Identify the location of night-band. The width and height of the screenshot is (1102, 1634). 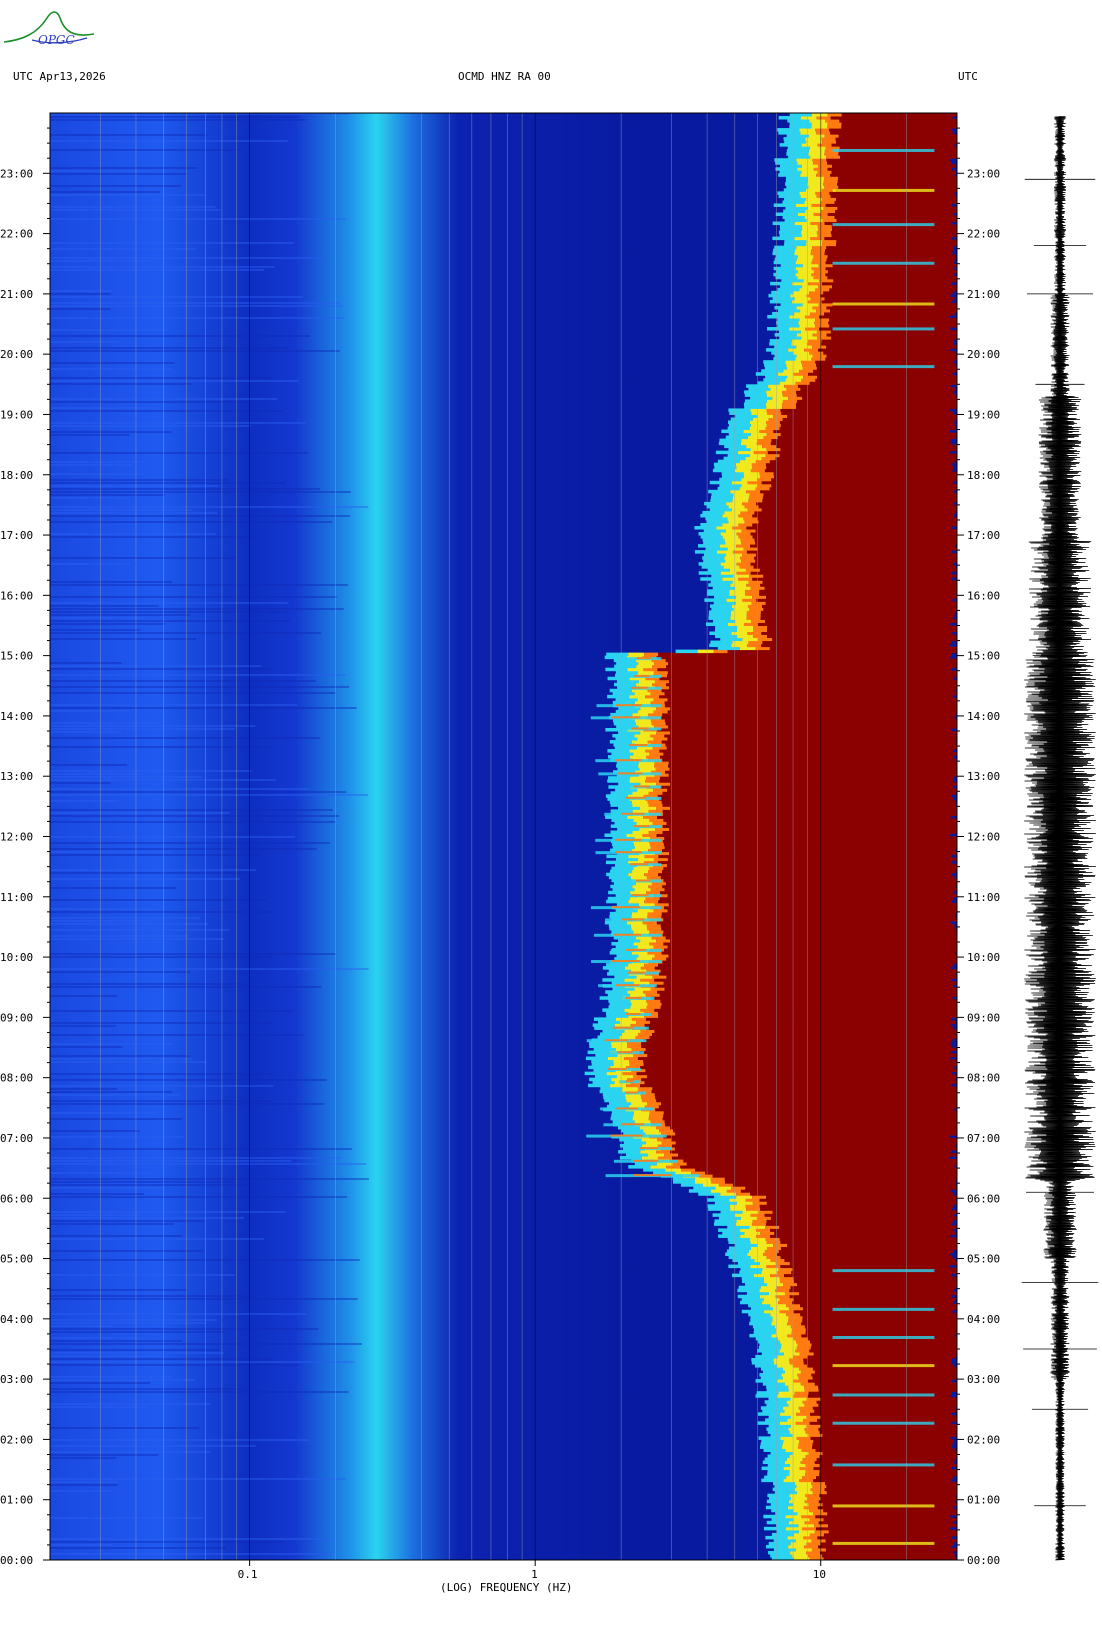
(883, 1506).